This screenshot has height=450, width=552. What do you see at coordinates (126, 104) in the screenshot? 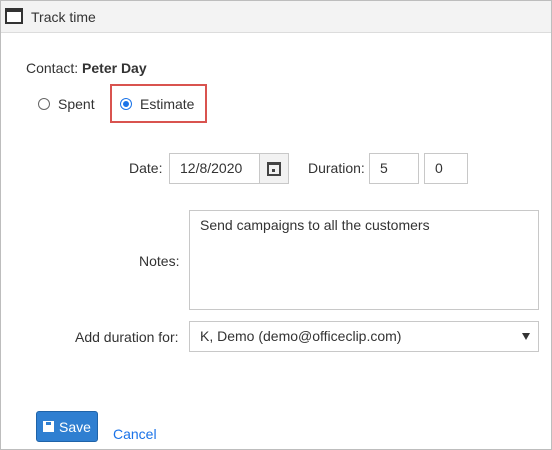
I see `radio-estimate-circle` at bounding box center [126, 104].